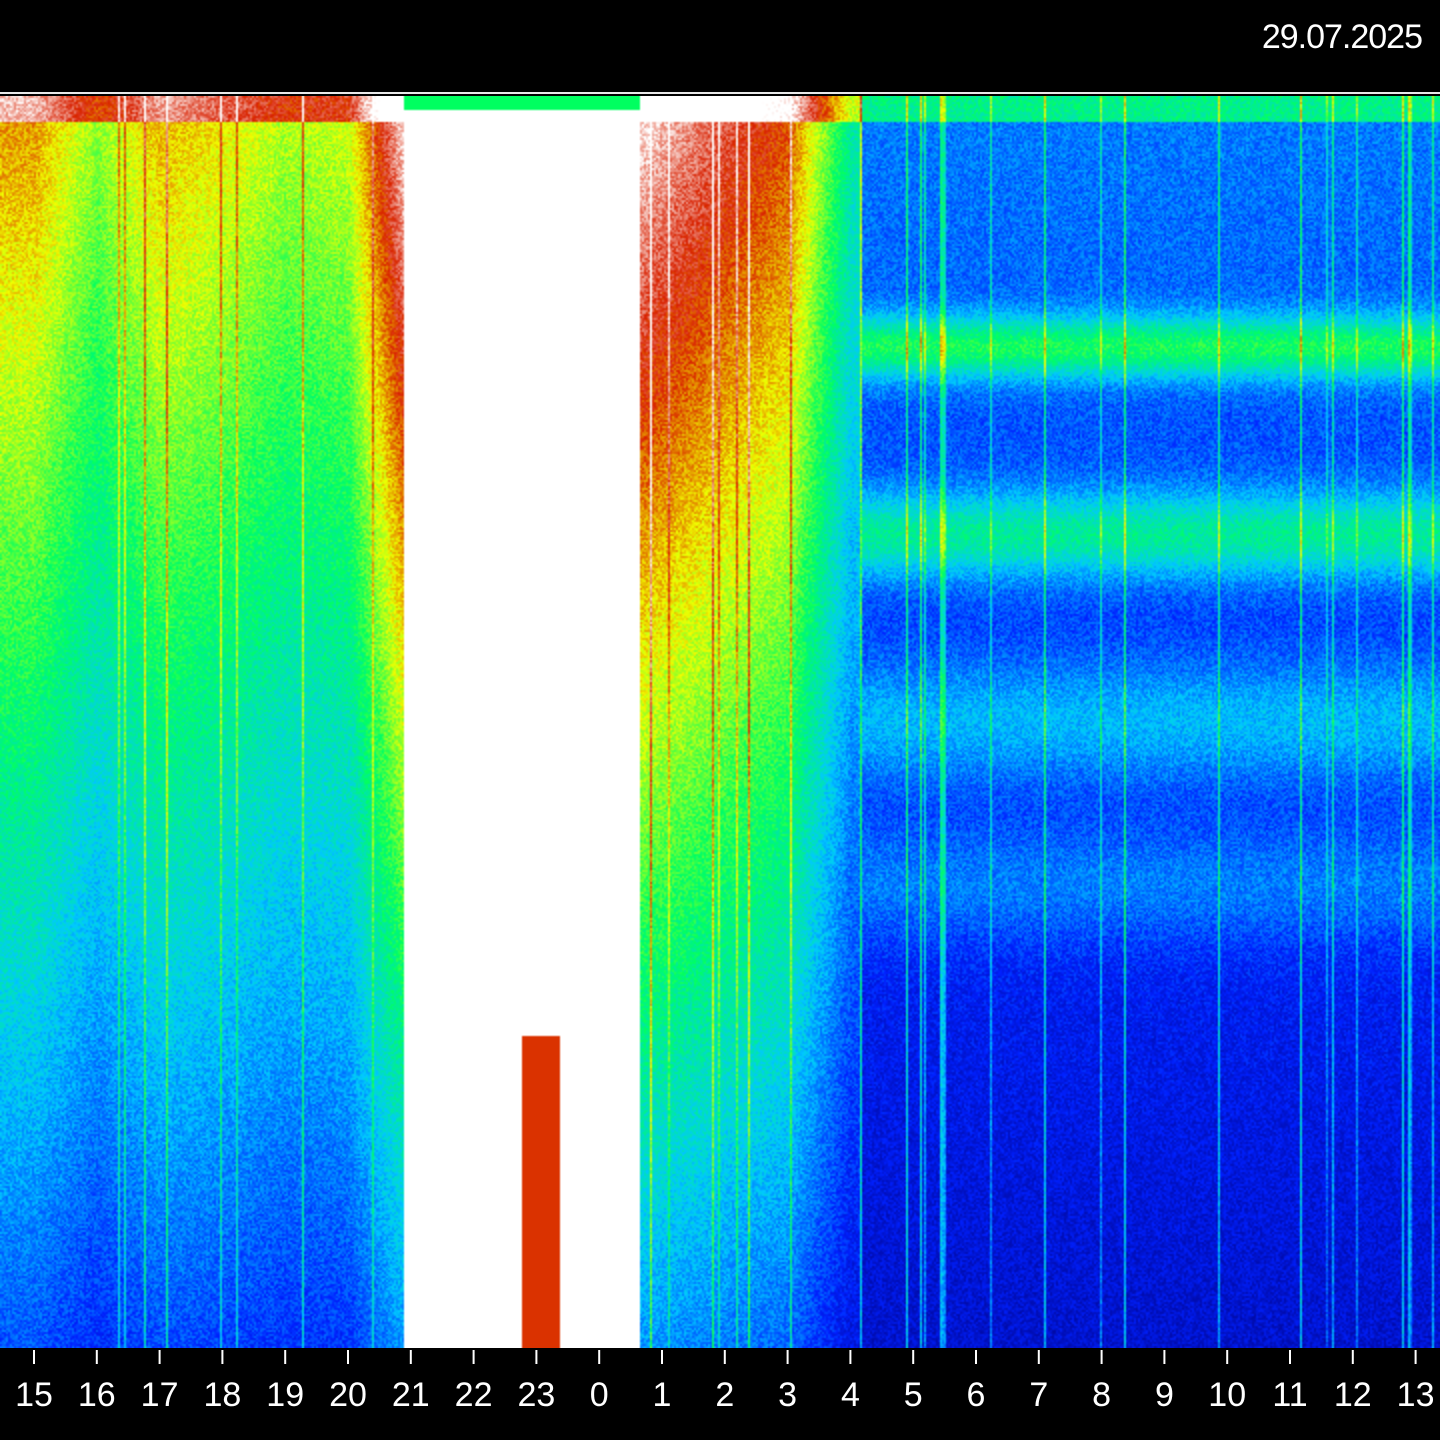  Describe the element at coordinates (787, 1395) in the screenshot. I see `x-tick-label: 3` at that location.